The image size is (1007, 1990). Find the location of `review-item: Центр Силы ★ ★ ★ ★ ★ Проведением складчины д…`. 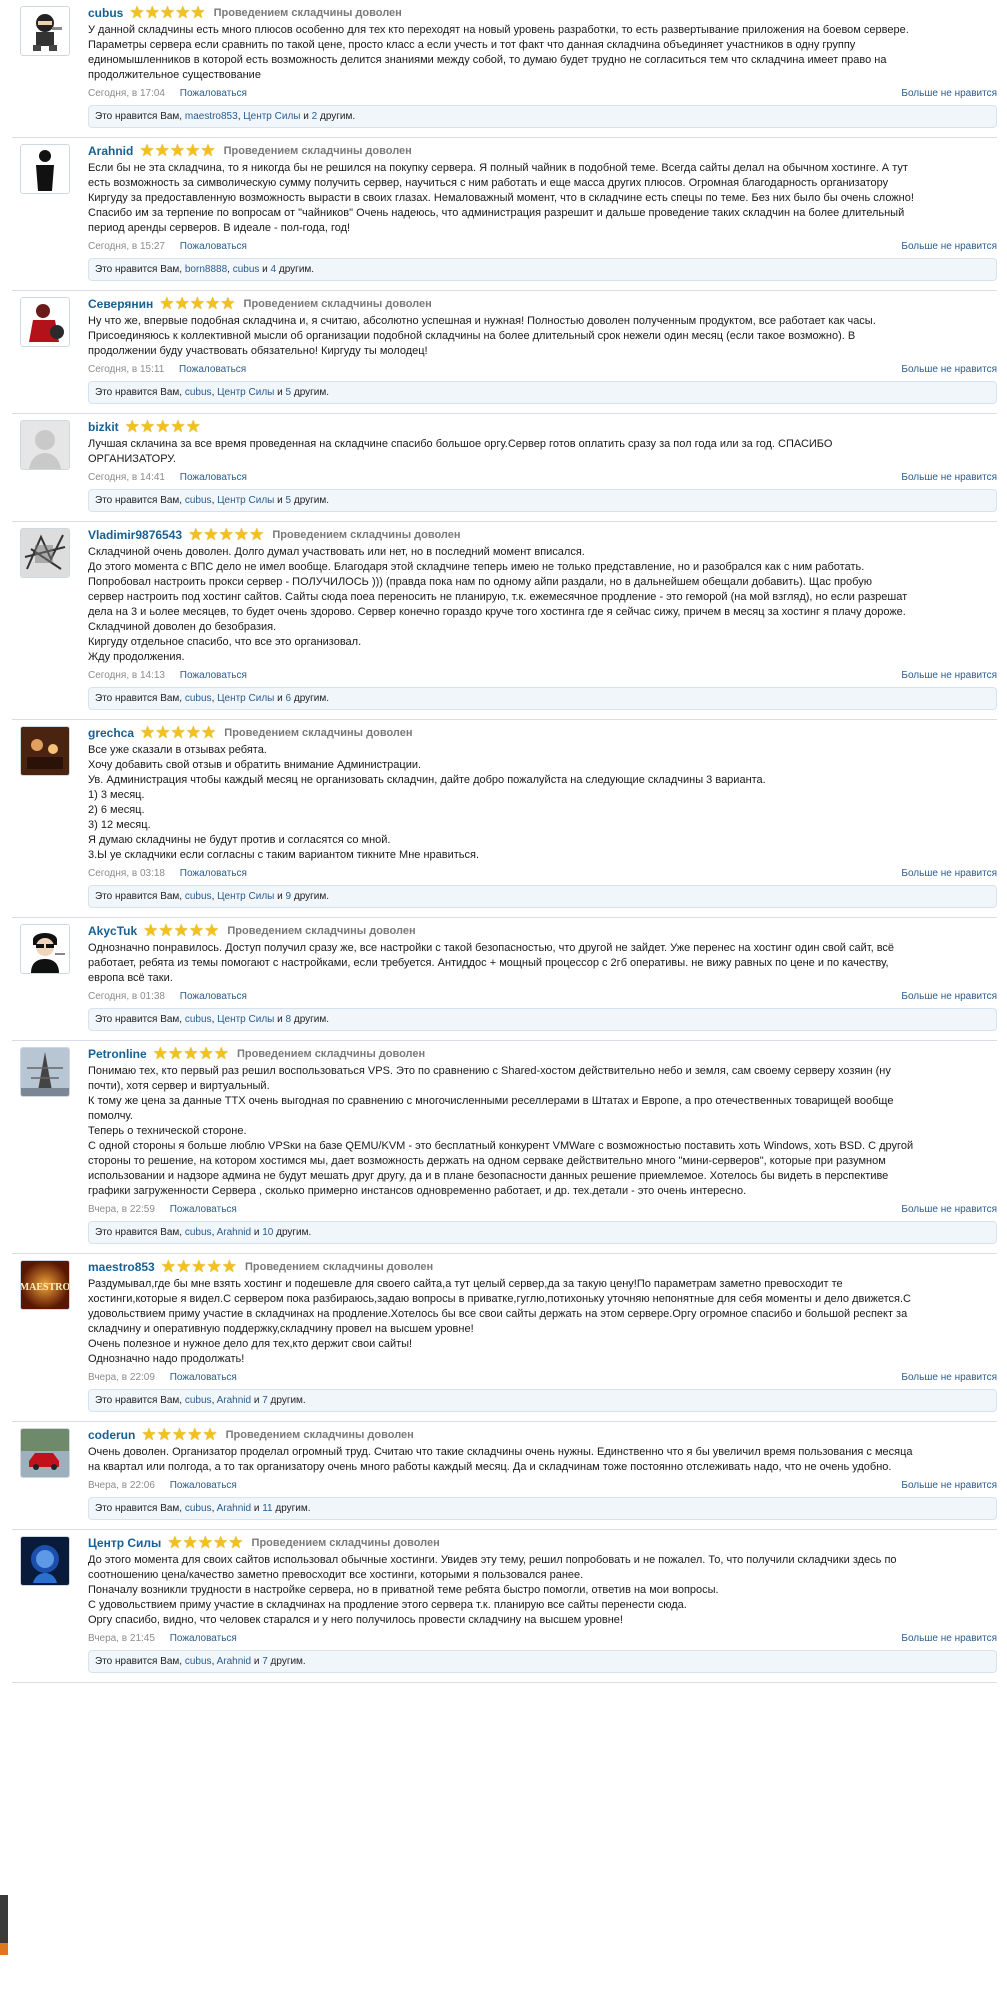

review-item: Центр Силы ★ ★ ★ ★ ★ Проведением складчины д… is located at coordinates (504, 1606).